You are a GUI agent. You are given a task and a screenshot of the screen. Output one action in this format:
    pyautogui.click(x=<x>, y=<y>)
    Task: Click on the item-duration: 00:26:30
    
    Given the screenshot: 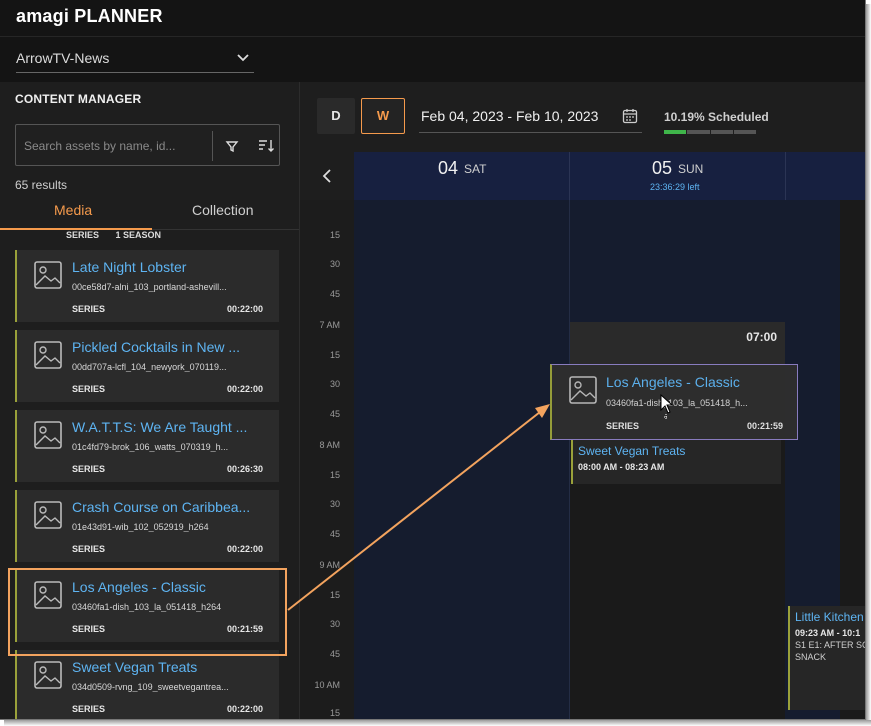 What is the action you would take?
    pyautogui.click(x=244, y=469)
    